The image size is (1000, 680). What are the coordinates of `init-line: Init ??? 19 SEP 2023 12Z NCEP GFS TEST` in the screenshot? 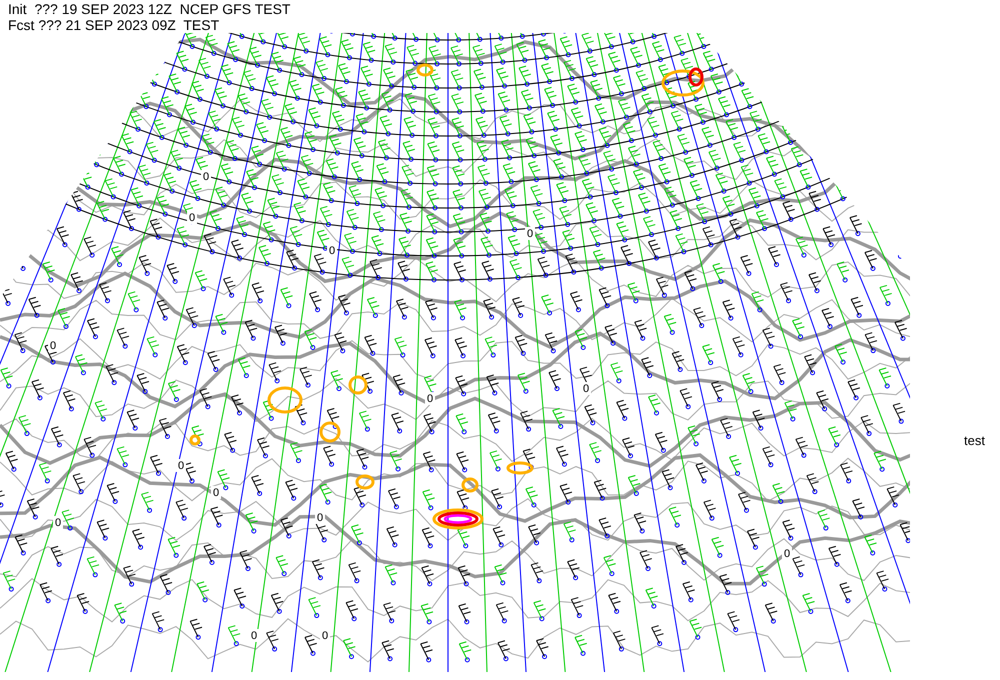 It's located at (149, 9).